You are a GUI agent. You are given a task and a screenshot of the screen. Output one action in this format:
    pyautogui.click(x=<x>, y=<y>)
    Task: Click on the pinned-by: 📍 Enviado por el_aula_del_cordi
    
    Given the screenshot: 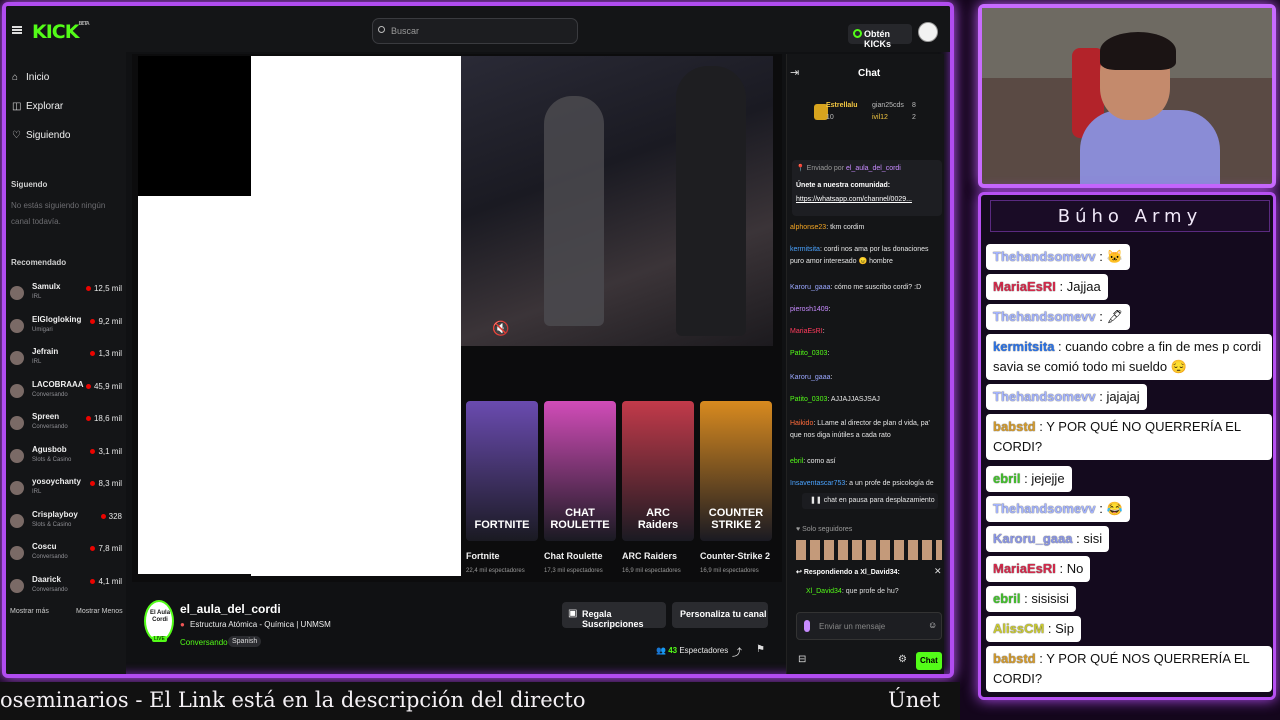 What is the action you would take?
    pyautogui.click(x=848, y=168)
    